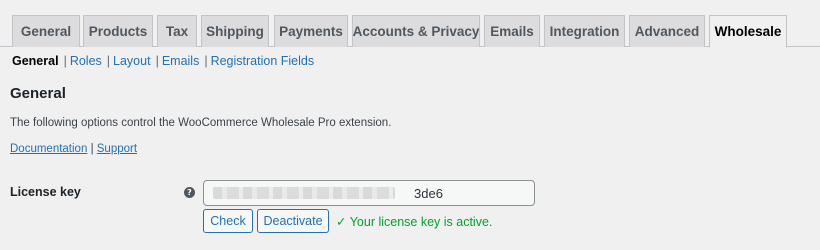  What do you see at coordinates (118, 31) in the screenshot?
I see `tab-products: Products` at bounding box center [118, 31].